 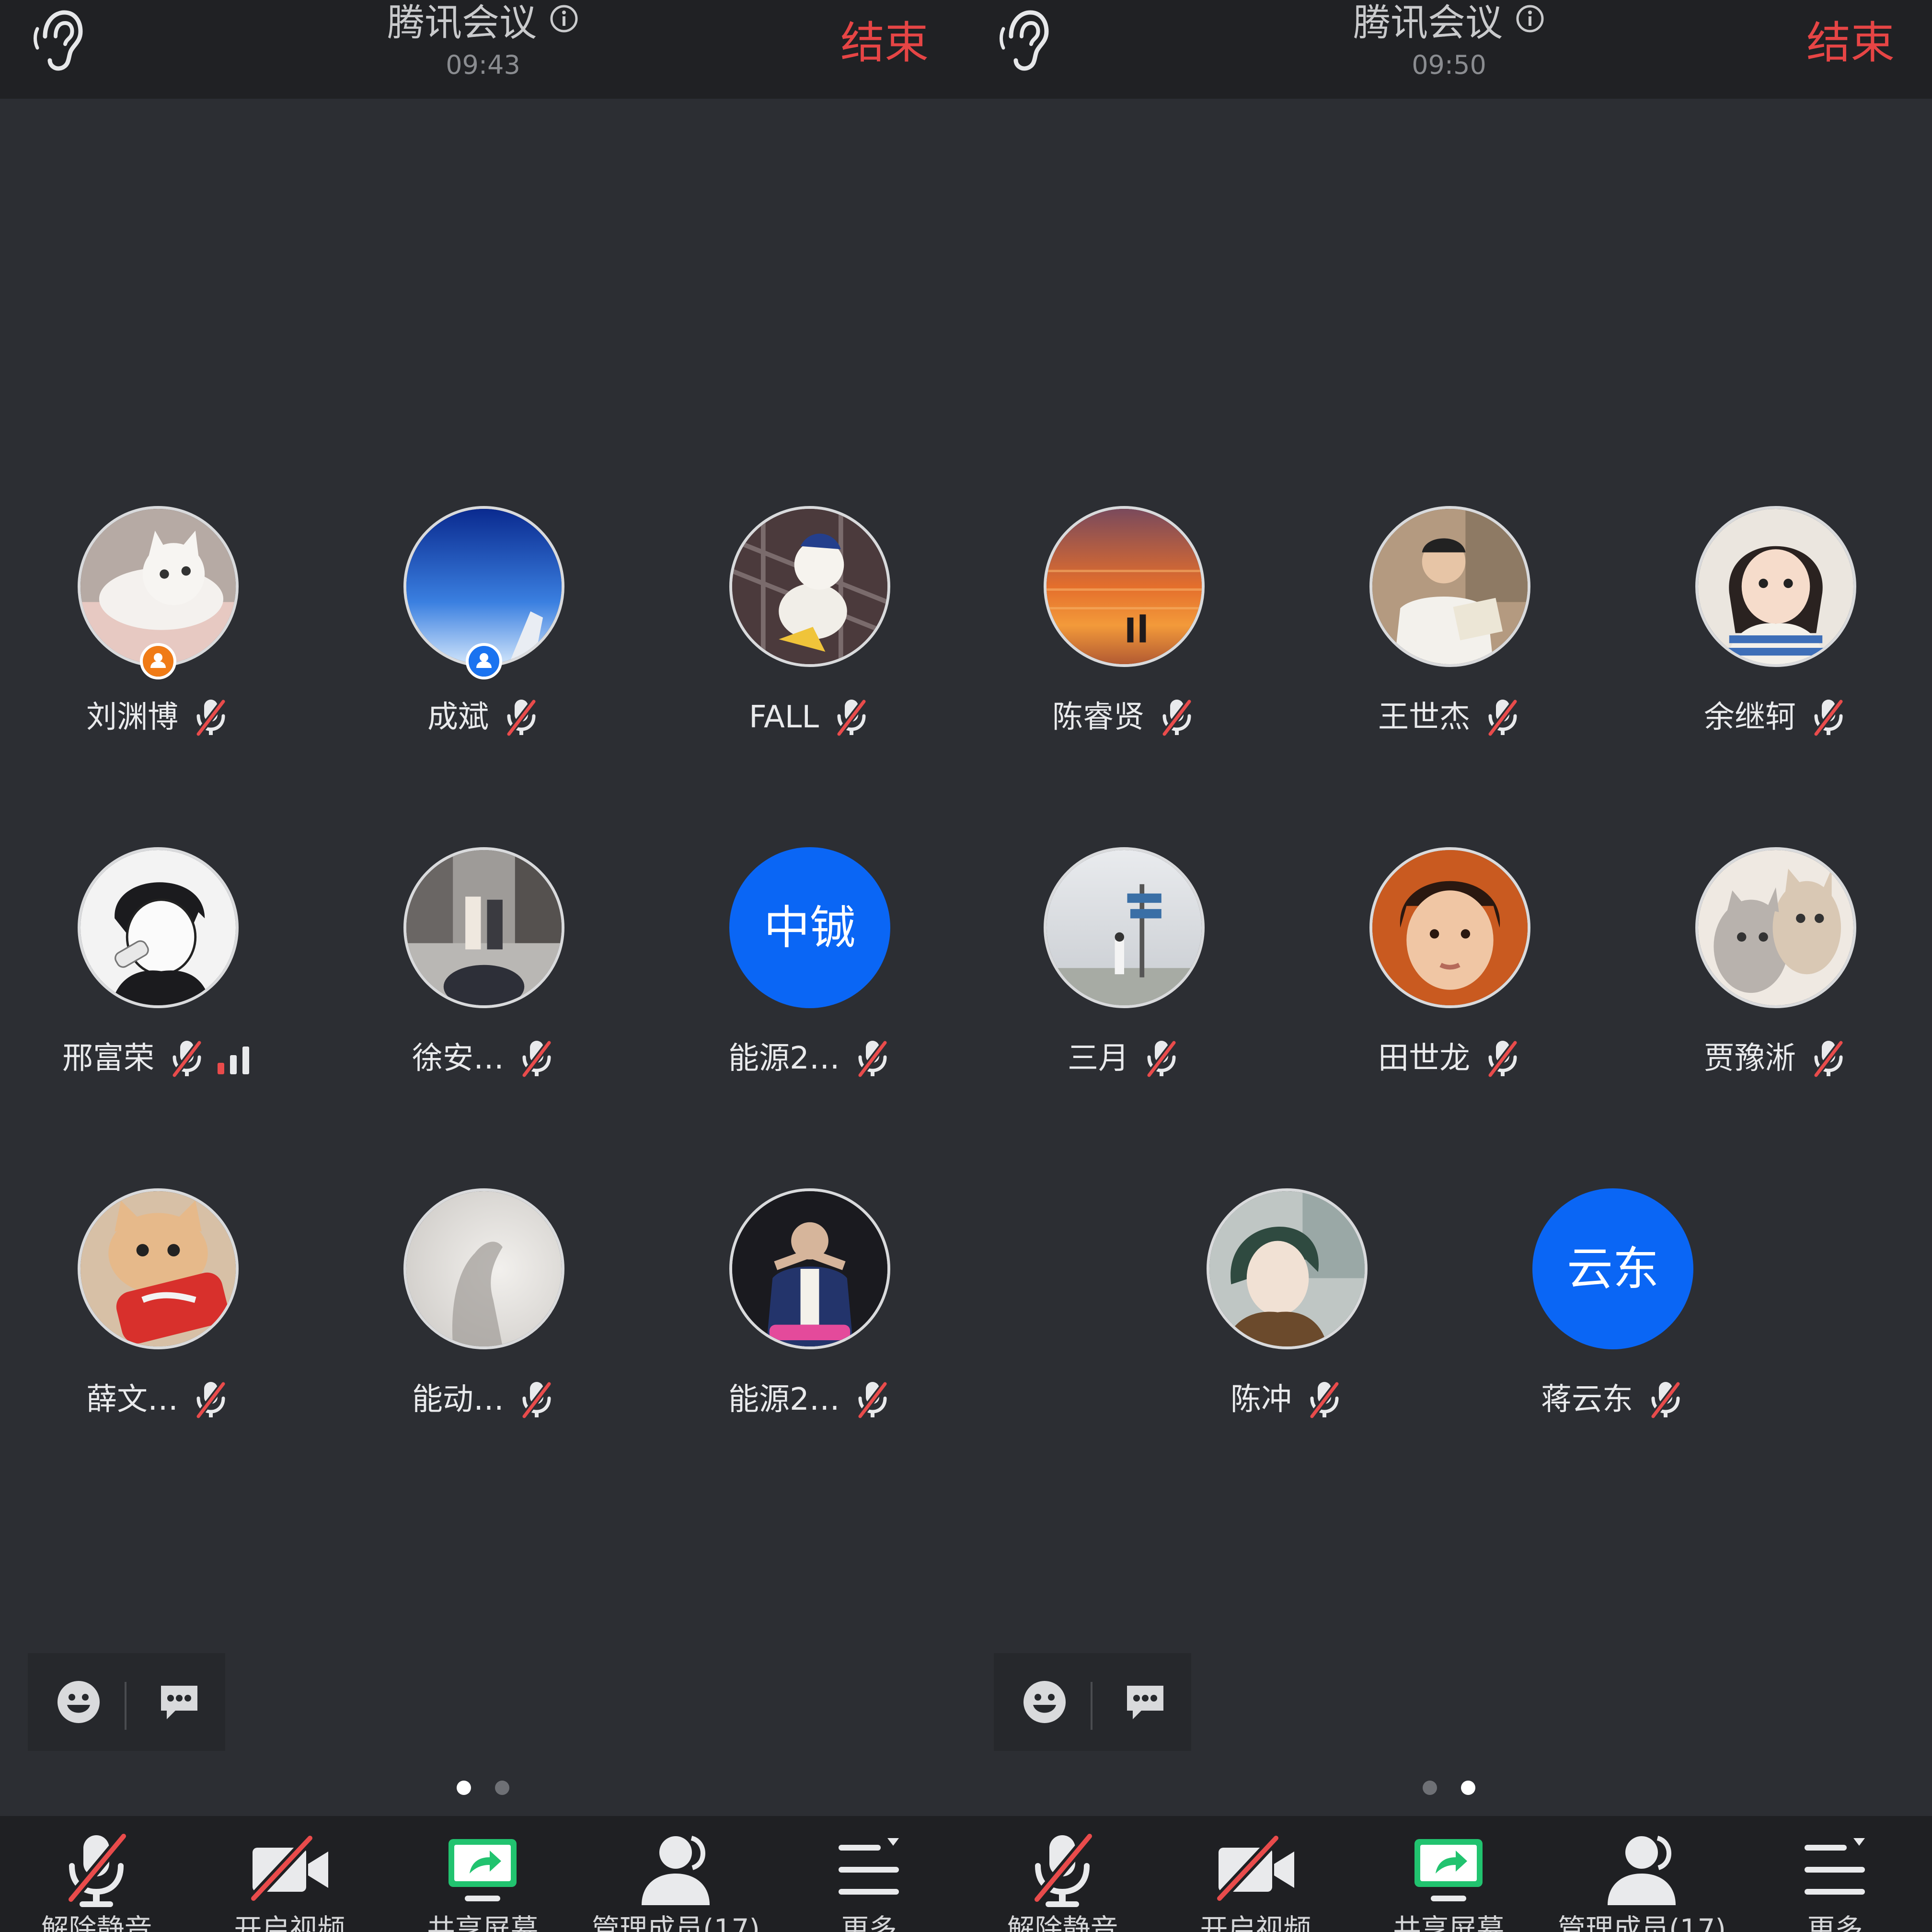 I want to click on signal-bars-icon, so click(x=235, y=1060).